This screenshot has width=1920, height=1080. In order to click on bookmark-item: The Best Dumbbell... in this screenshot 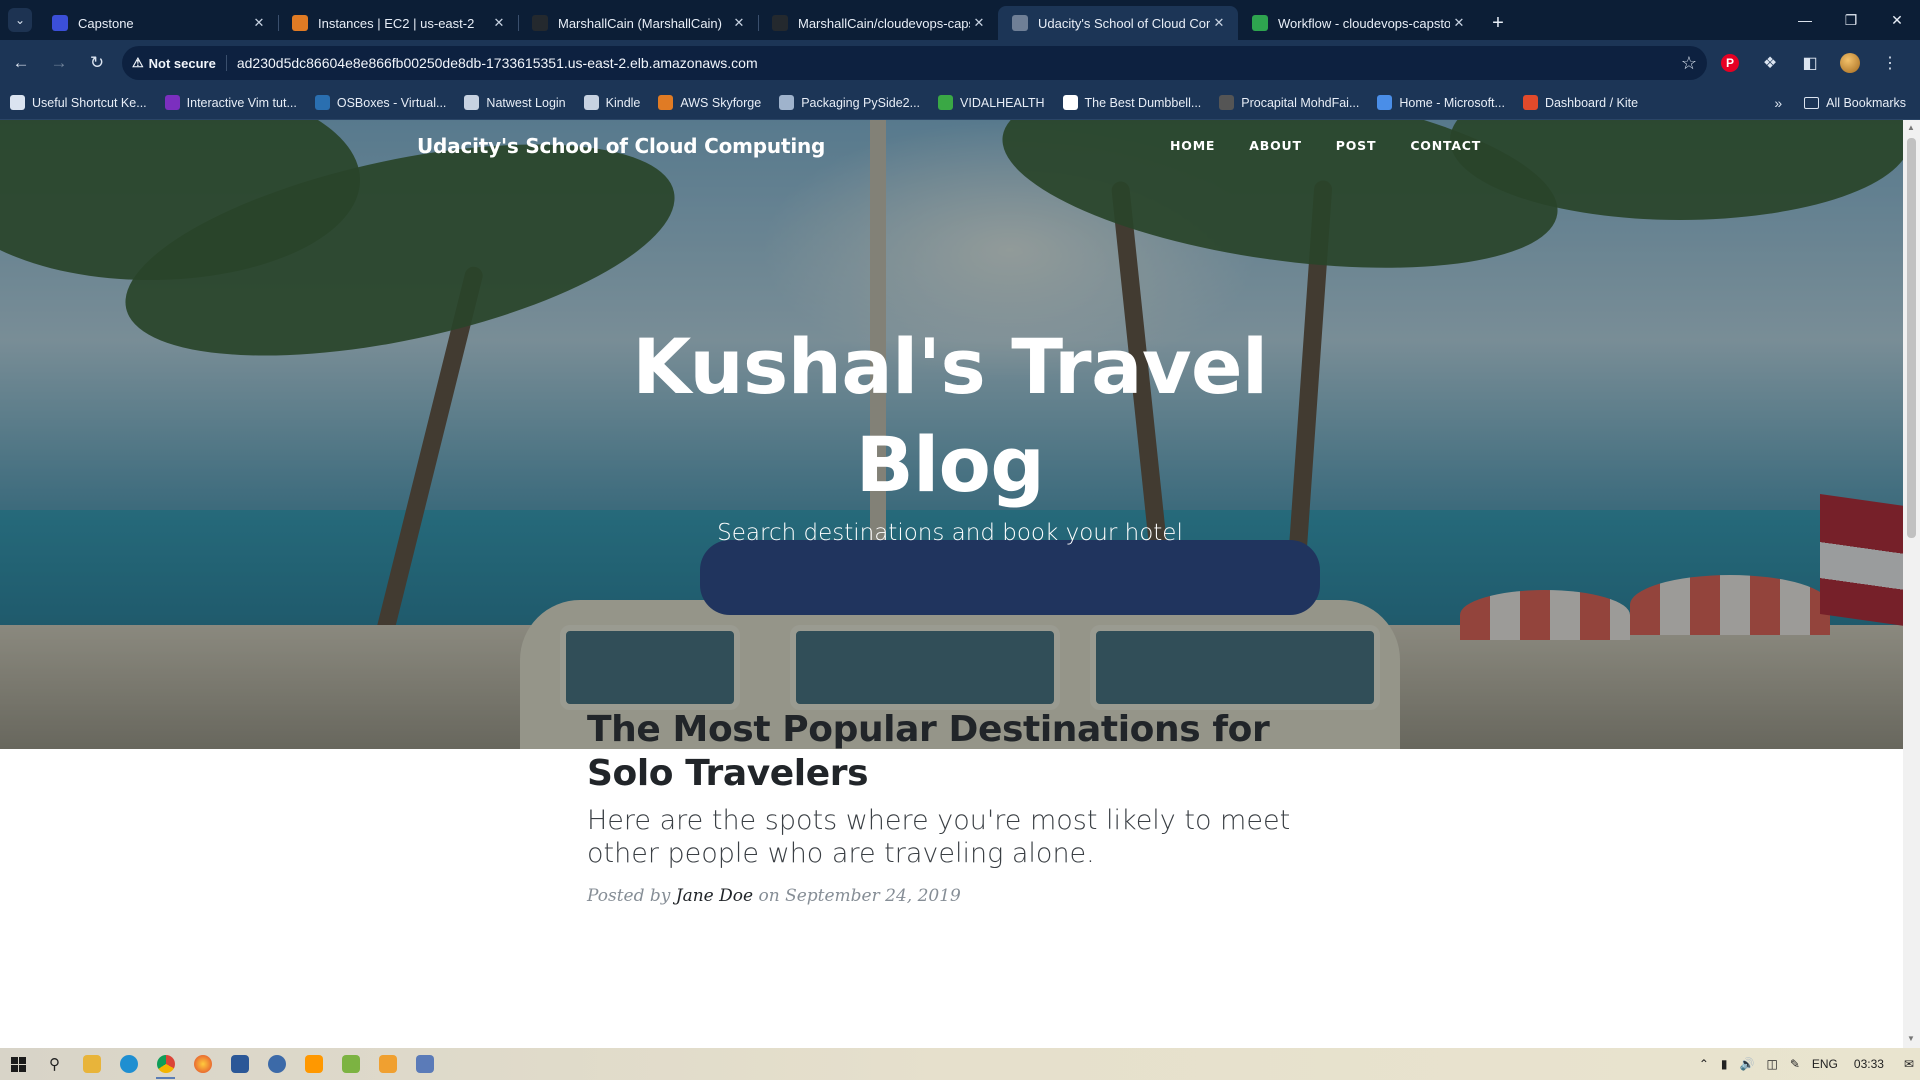, I will do `click(1131, 102)`.